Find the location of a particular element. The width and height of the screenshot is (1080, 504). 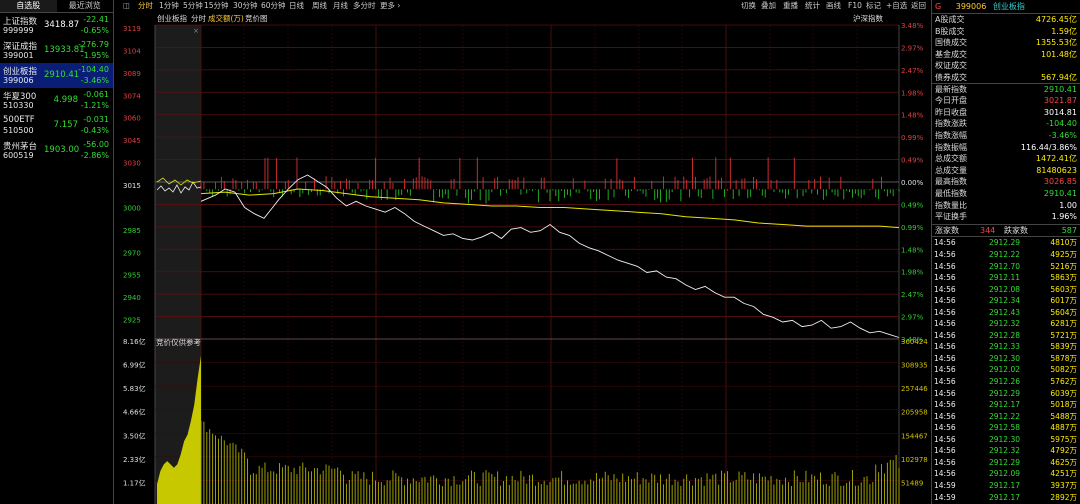

tick-volume: 5721万 is located at coordinates (1063, 335).